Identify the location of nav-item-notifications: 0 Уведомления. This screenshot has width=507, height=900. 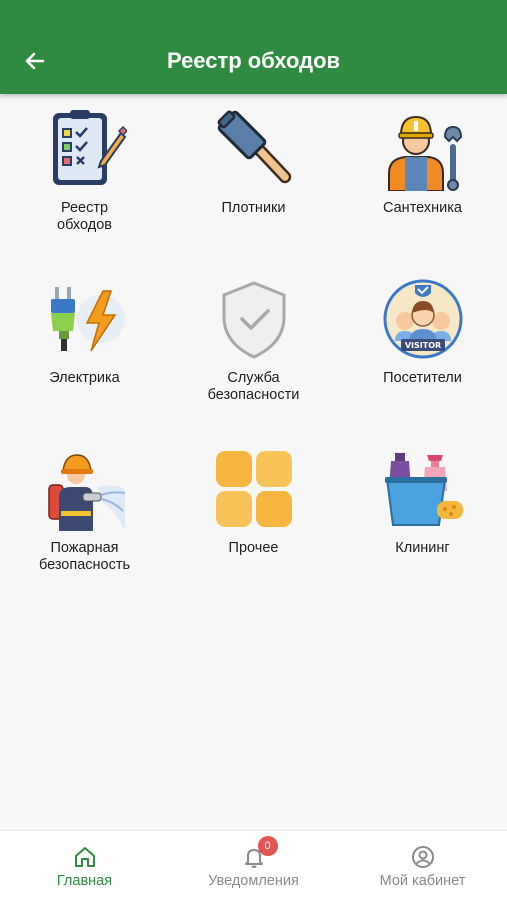
(253, 865).